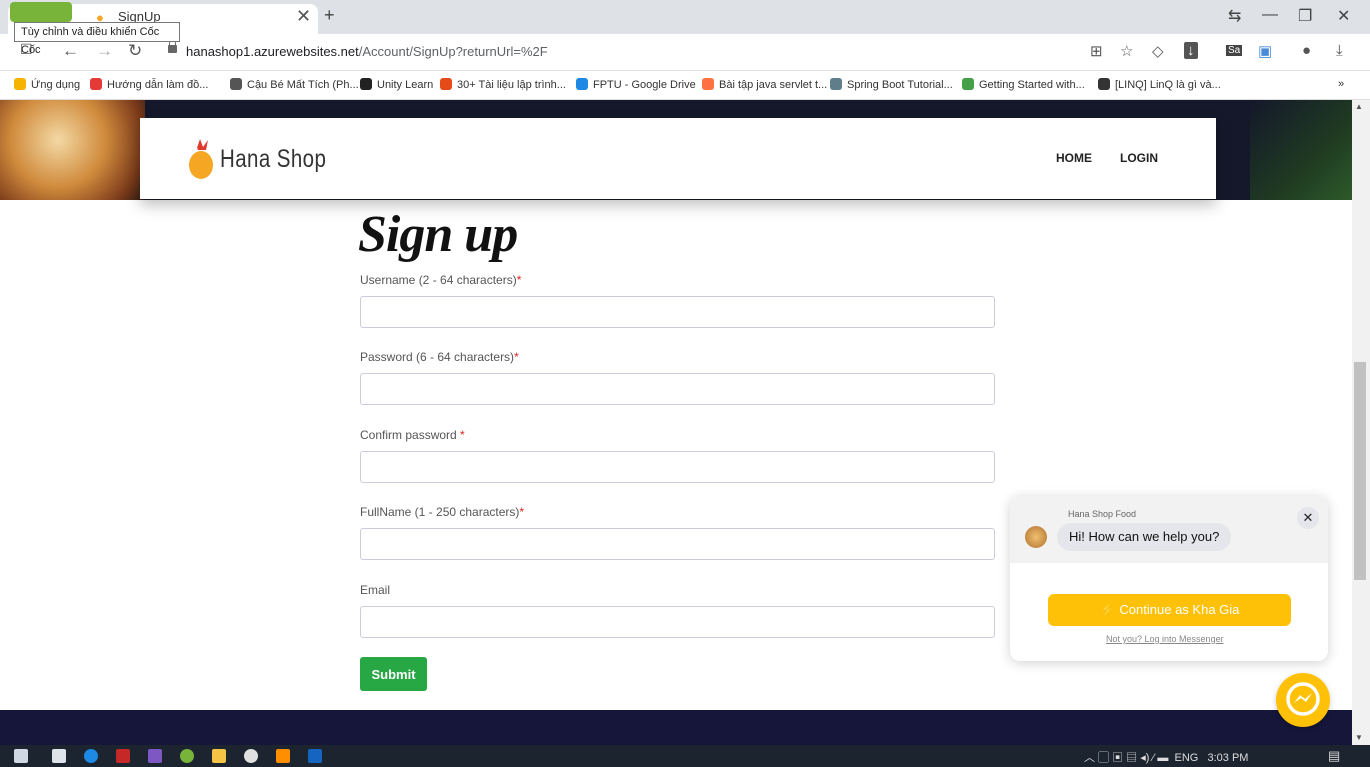  What do you see at coordinates (677, 467) in the screenshot?
I see `confirm-password-input` at bounding box center [677, 467].